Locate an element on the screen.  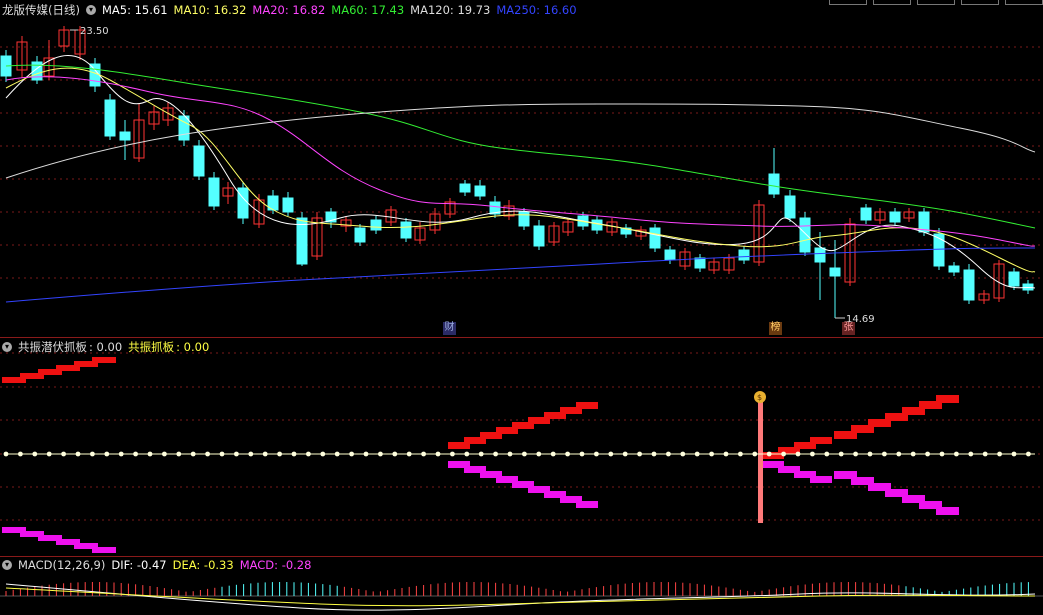
signal-spike is located at coordinates (760, 462).